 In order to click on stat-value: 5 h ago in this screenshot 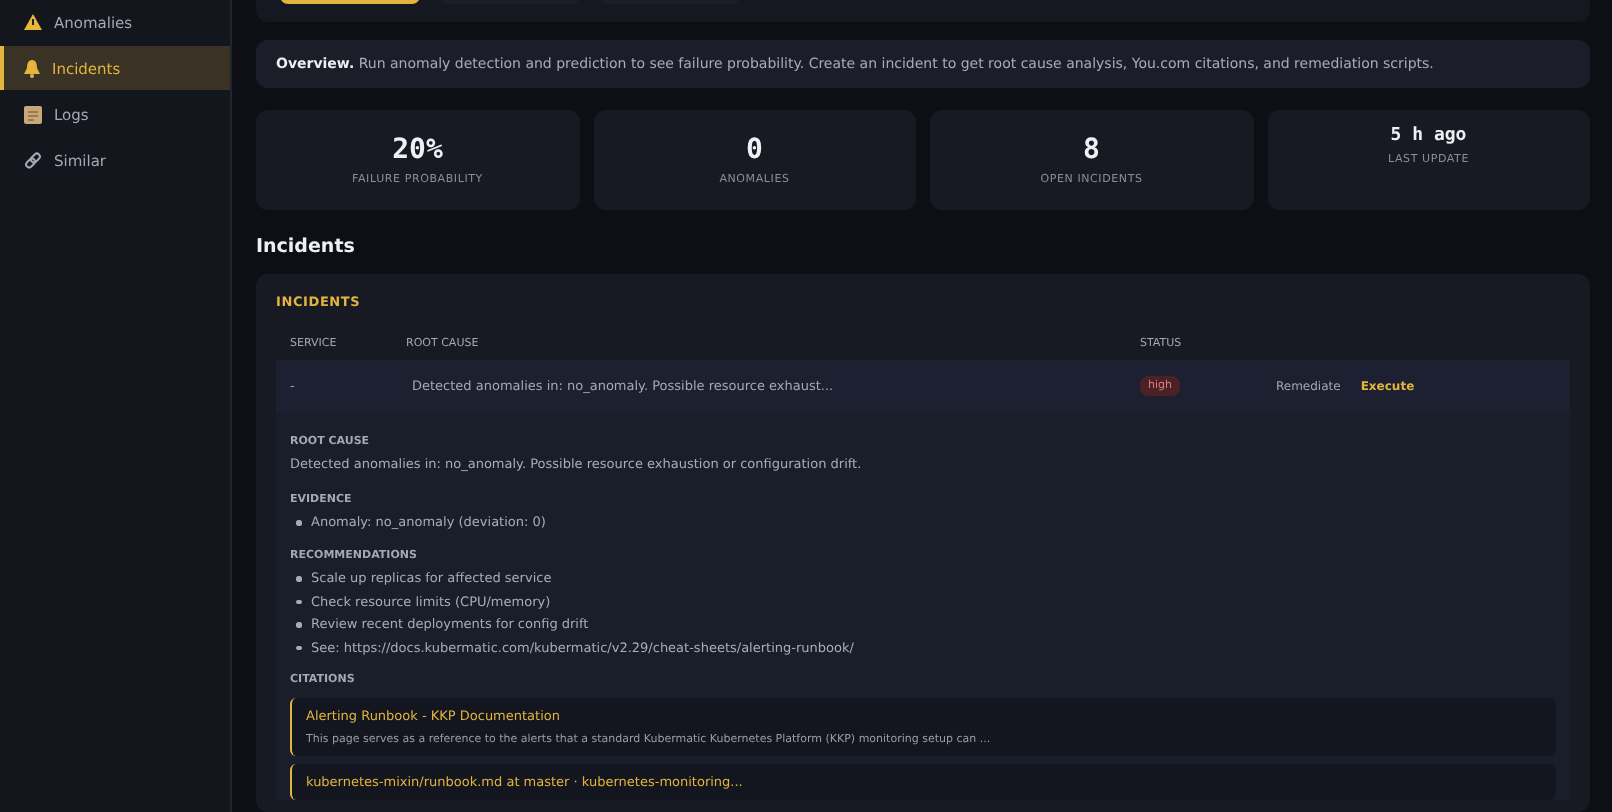, I will do `click(1428, 136)`.